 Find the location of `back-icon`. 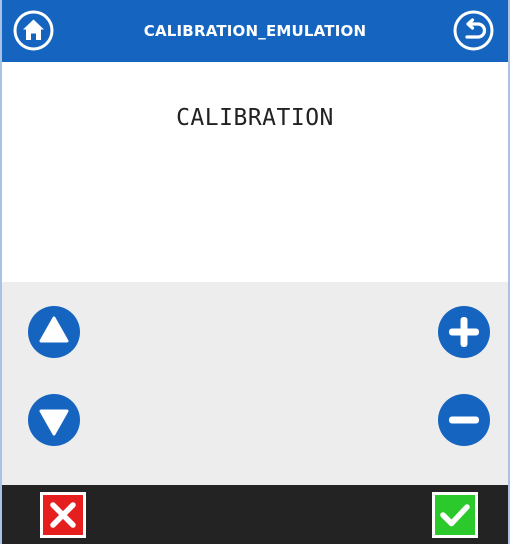

back-icon is located at coordinates (473, 30).